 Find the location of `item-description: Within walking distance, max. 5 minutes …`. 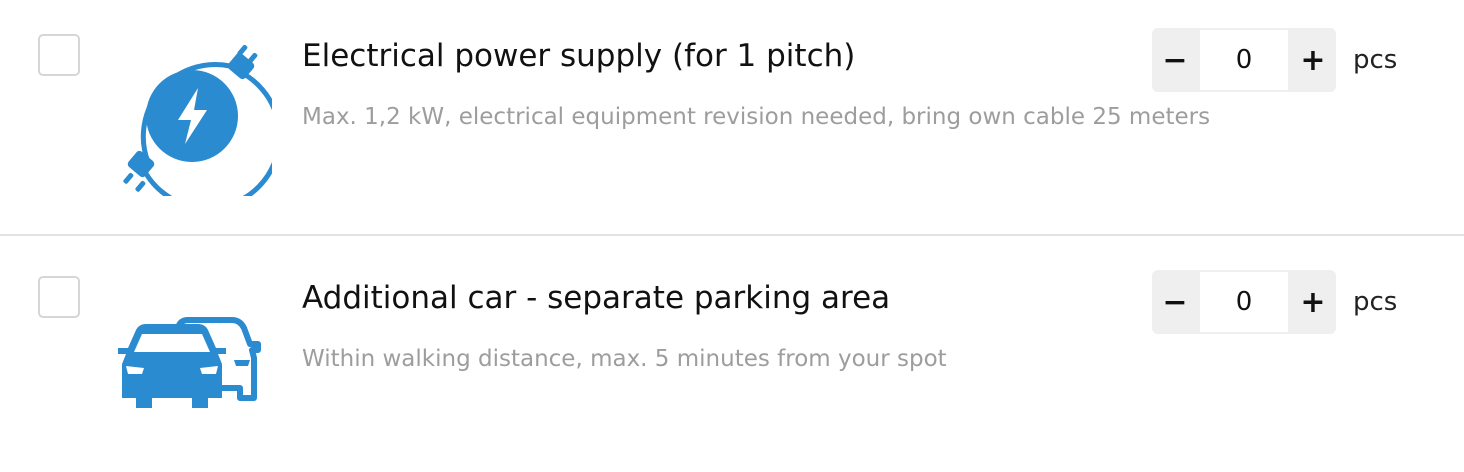

item-description: Within walking distance, max. 5 minutes … is located at coordinates (624, 359).